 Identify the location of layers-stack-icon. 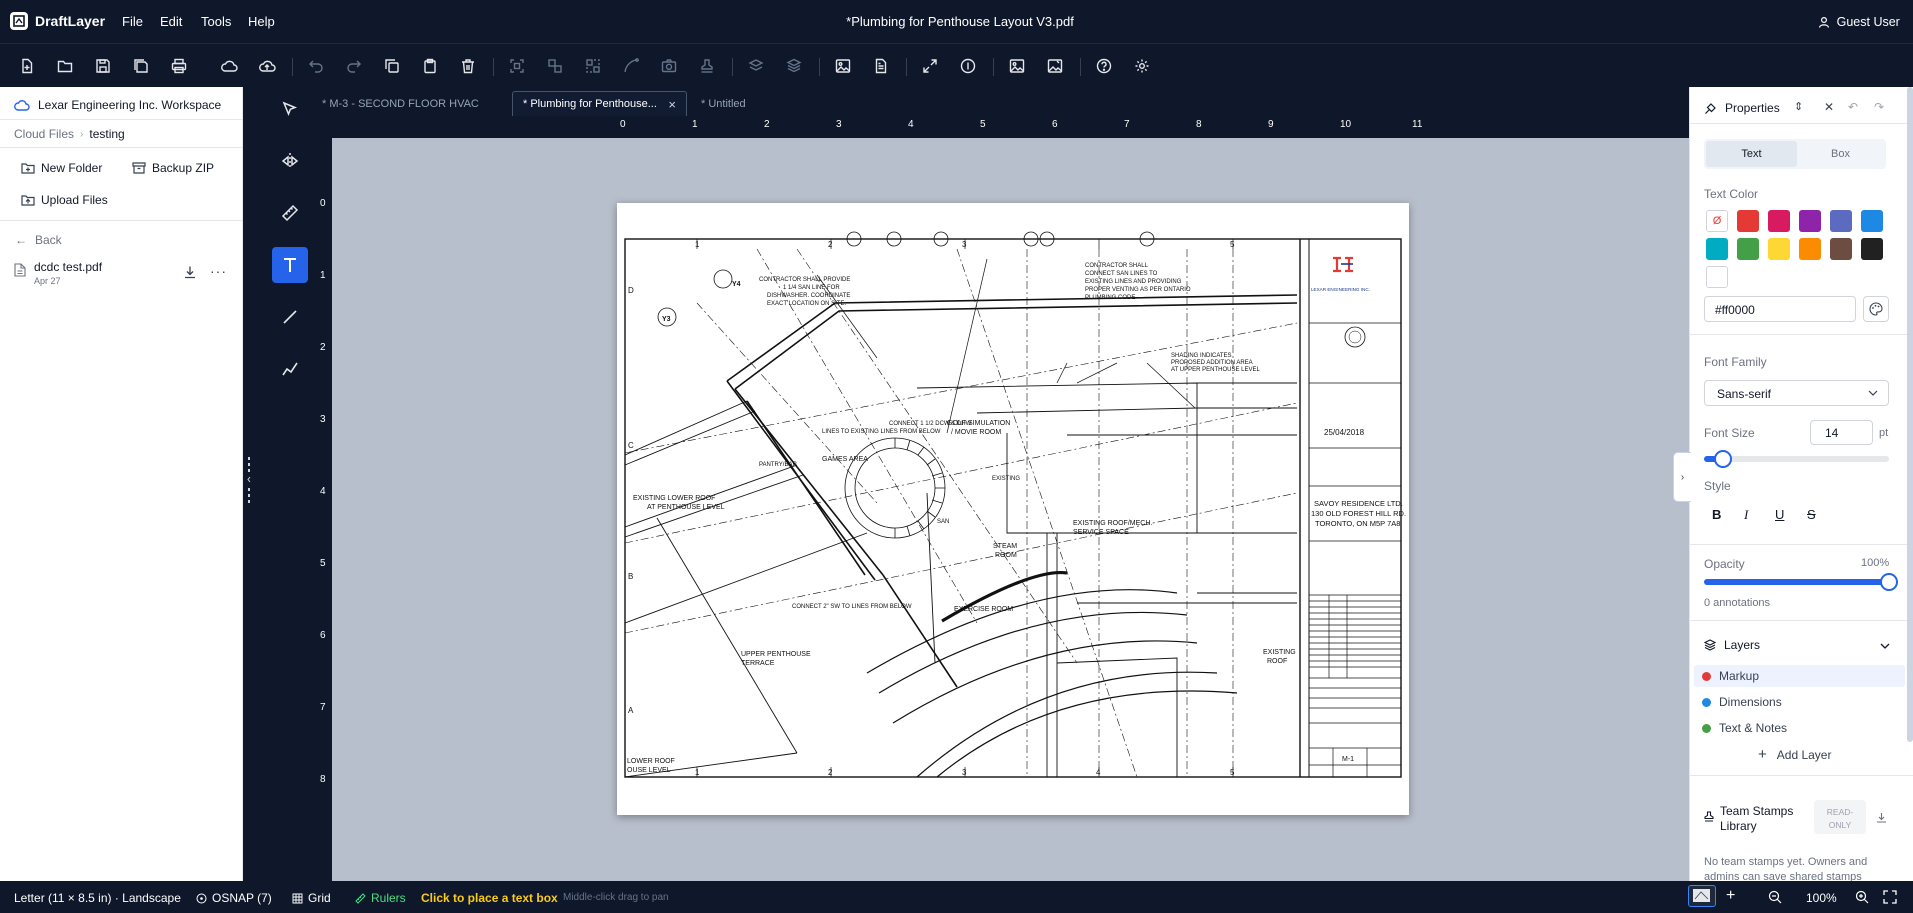
(794, 66).